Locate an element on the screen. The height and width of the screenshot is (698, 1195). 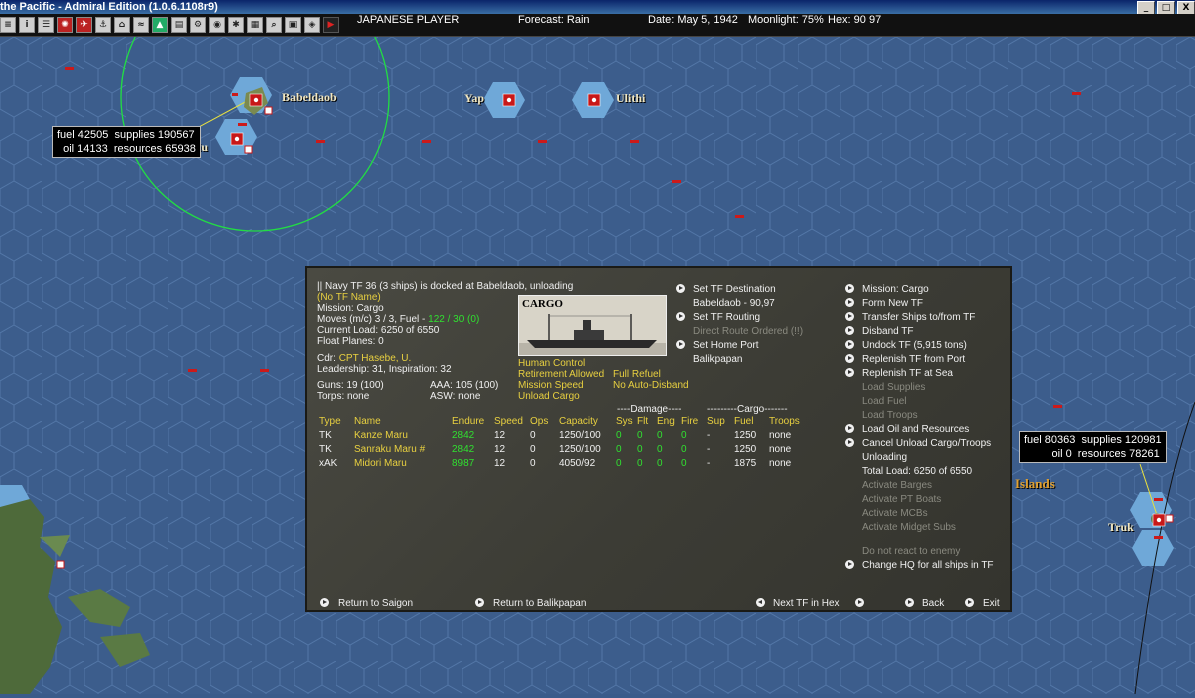
window-controls: _ □ X is located at coordinates (1165, 7).